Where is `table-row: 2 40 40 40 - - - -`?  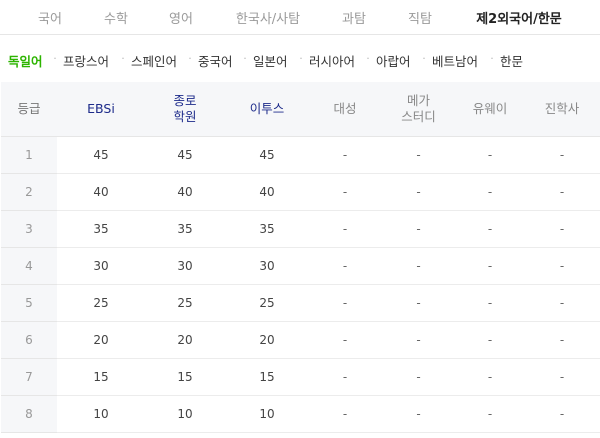 table-row: 2 40 40 40 - - - - is located at coordinates (300, 192).